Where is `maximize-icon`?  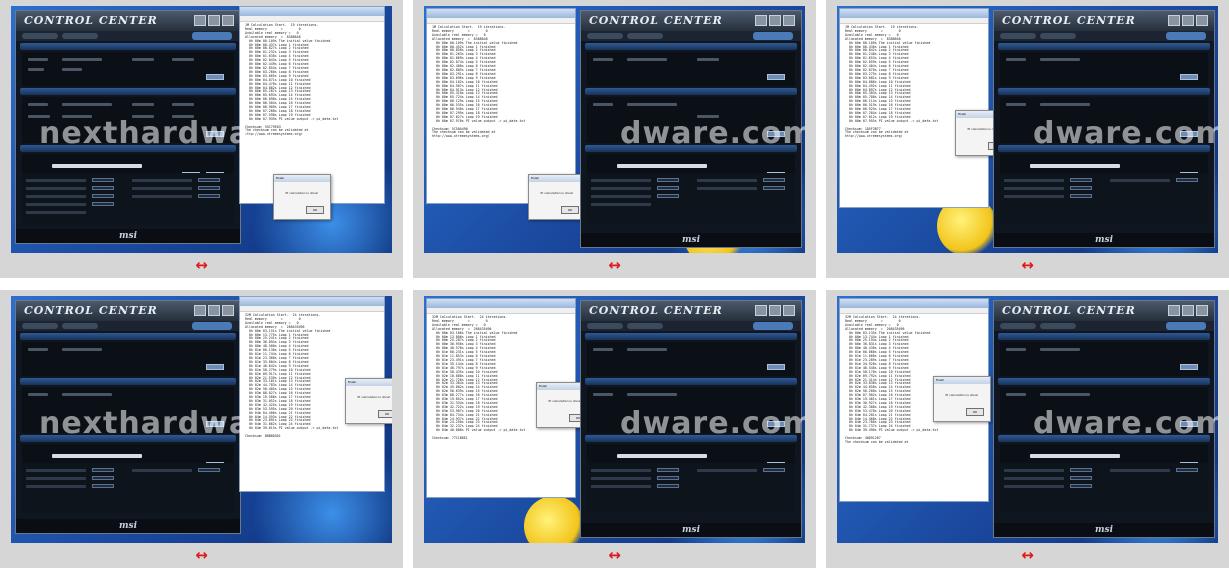 maximize-icon is located at coordinates (214, 20).